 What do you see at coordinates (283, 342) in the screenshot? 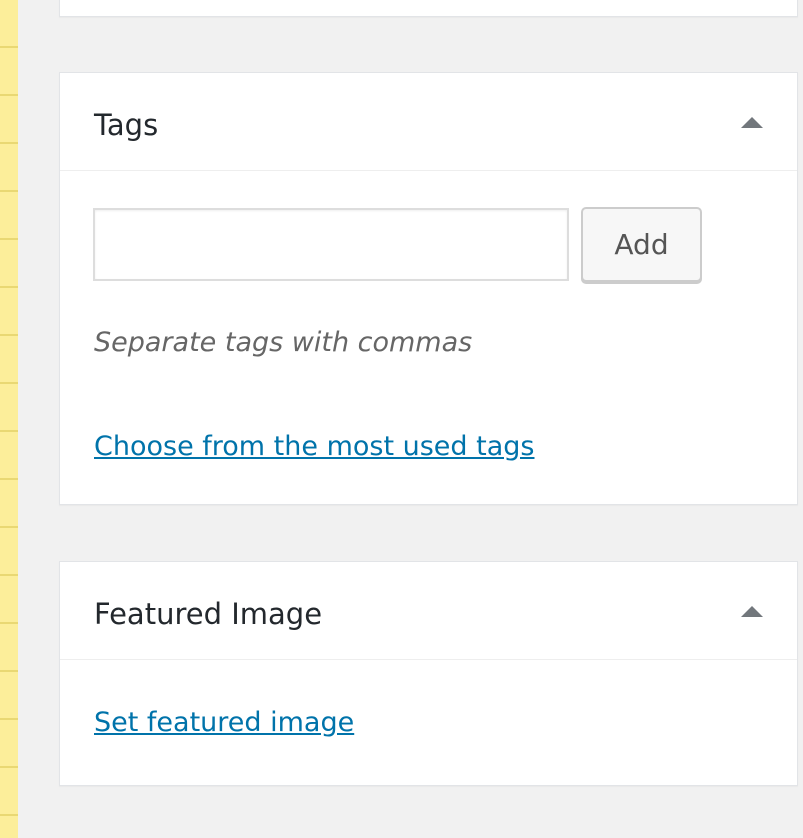
I see `tags-howto-text: Separate tags with commas` at bounding box center [283, 342].